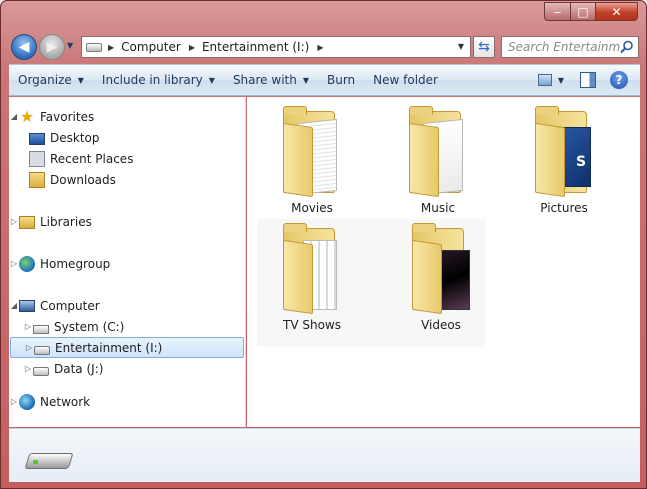 The image size is (647, 489). I want to click on libraries-icon, so click(27, 222).